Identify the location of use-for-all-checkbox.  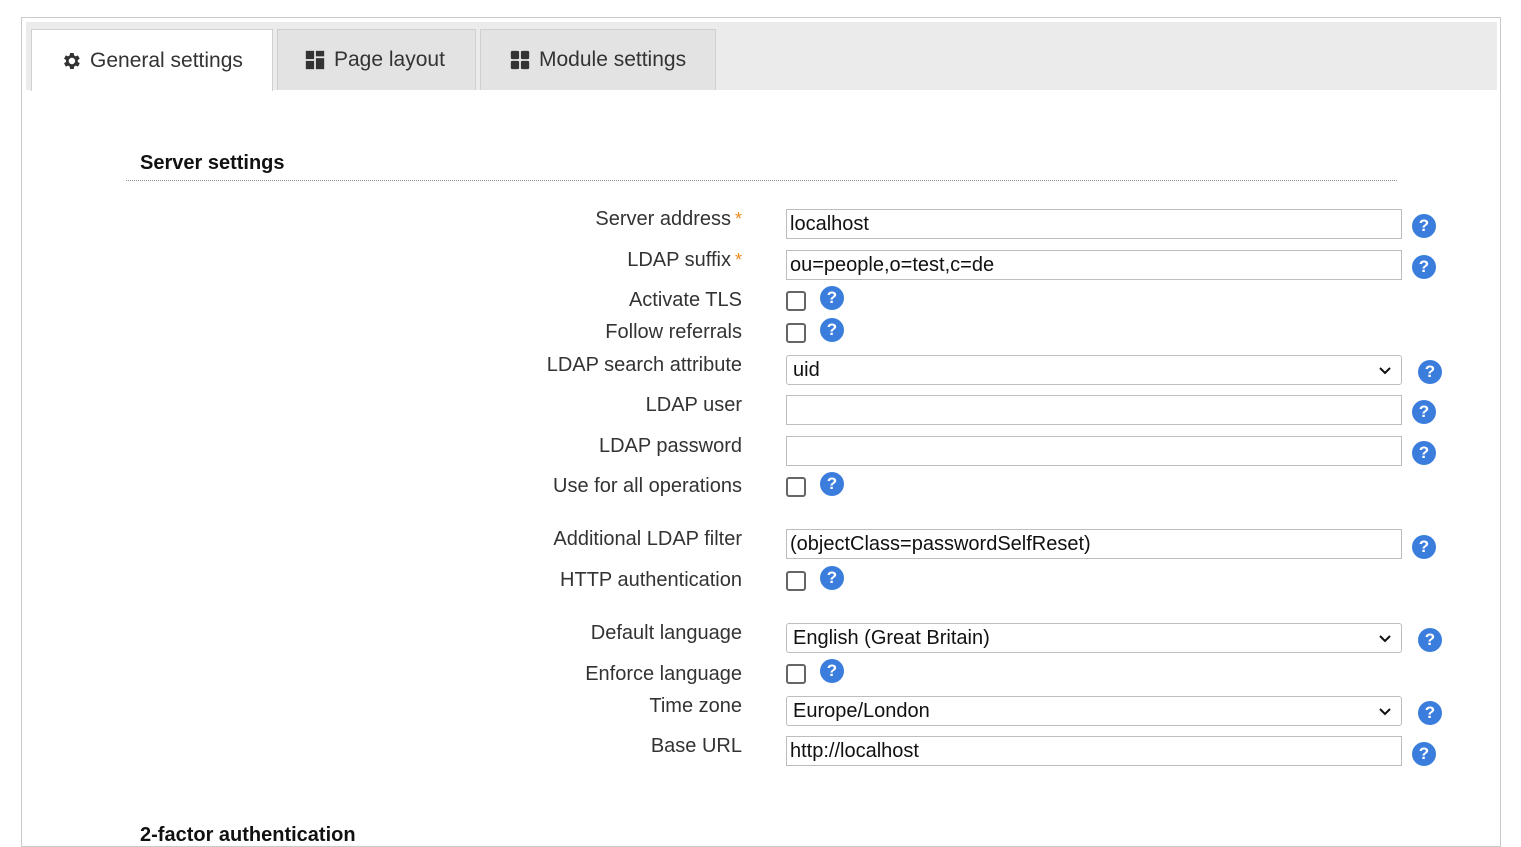
(796, 487).